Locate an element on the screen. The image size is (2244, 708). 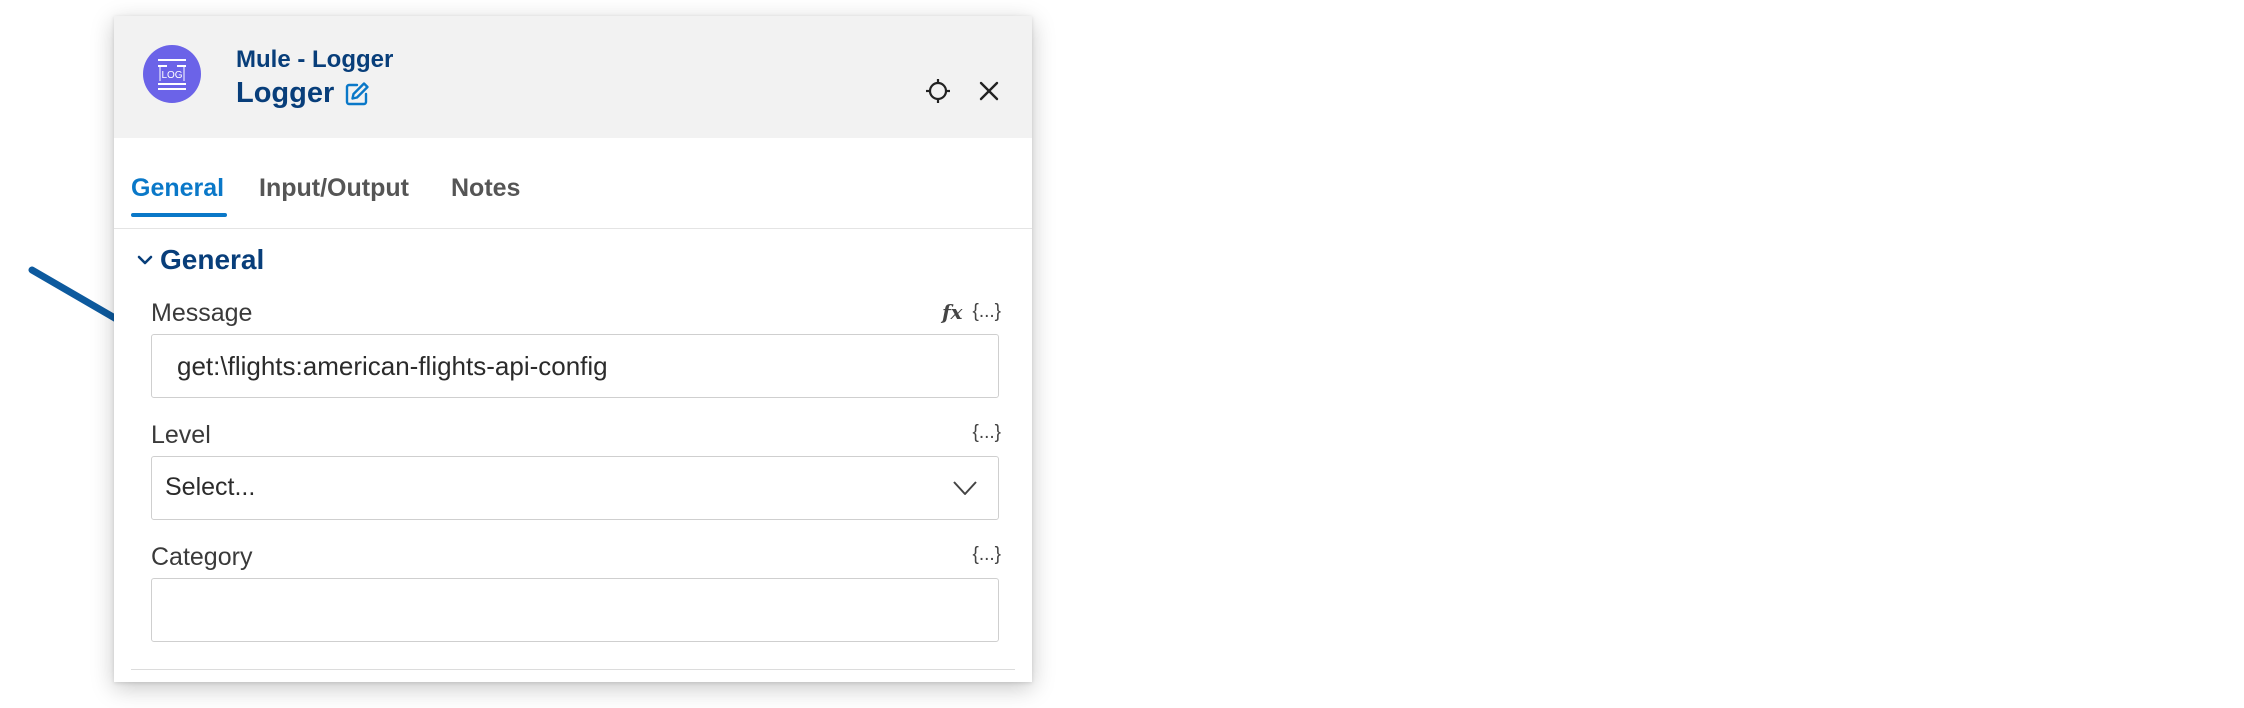
section-title: General is located at coordinates (212, 259).